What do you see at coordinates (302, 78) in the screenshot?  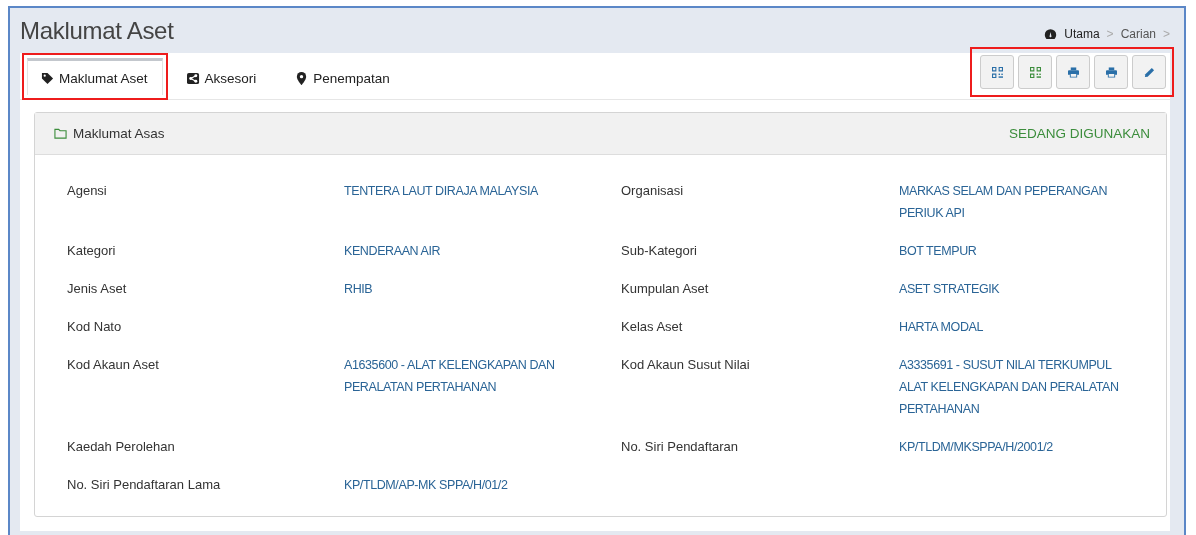 I see `map-marker-icon` at bounding box center [302, 78].